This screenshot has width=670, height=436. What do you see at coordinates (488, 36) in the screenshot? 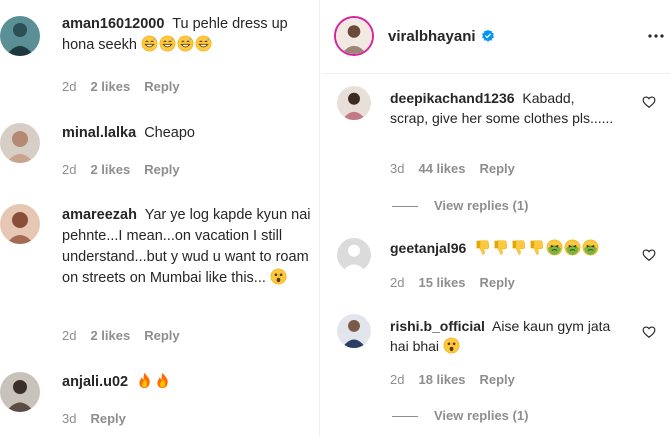
I see `verified-badge-icon` at bounding box center [488, 36].